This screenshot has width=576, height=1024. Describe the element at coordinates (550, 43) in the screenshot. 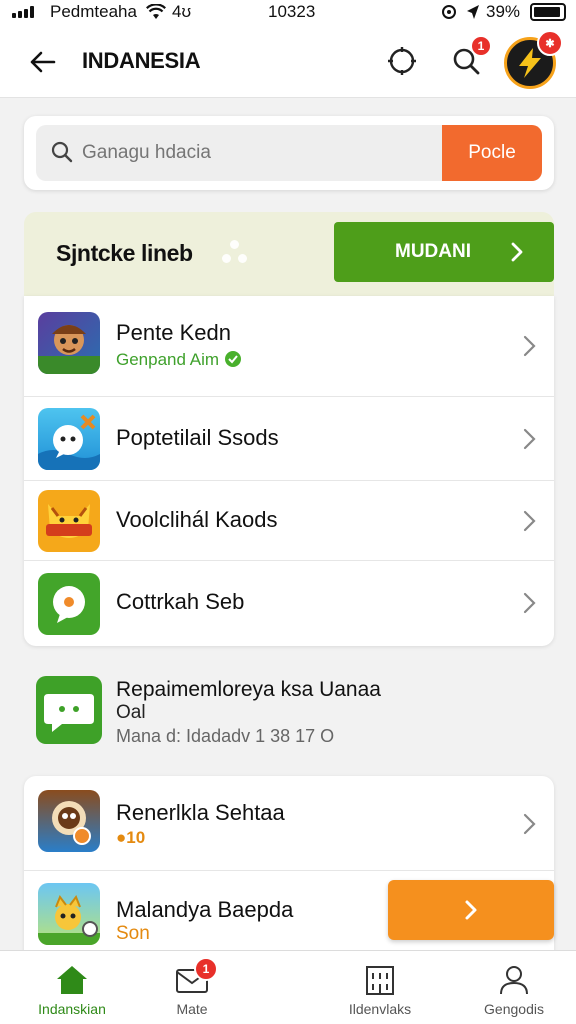

I see `avatar-alert-icon: ✱` at that location.